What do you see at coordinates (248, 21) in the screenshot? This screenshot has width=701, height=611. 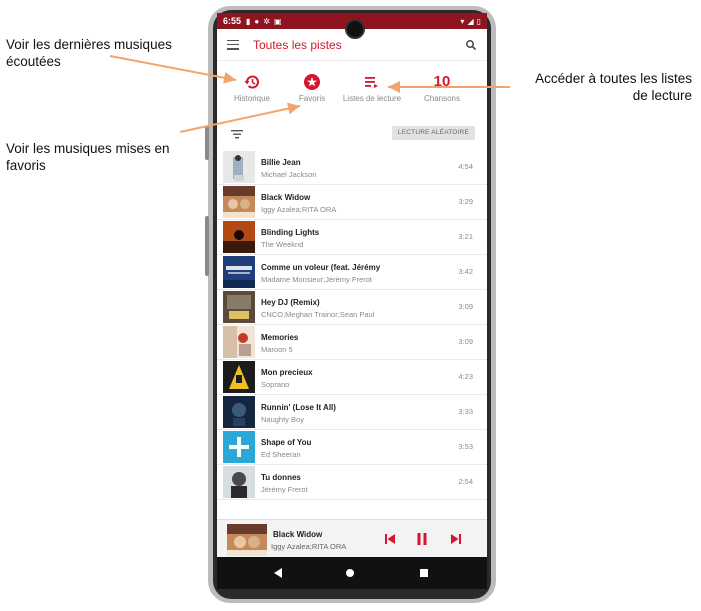 I see `sim-icon: ▮` at bounding box center [248, 21].